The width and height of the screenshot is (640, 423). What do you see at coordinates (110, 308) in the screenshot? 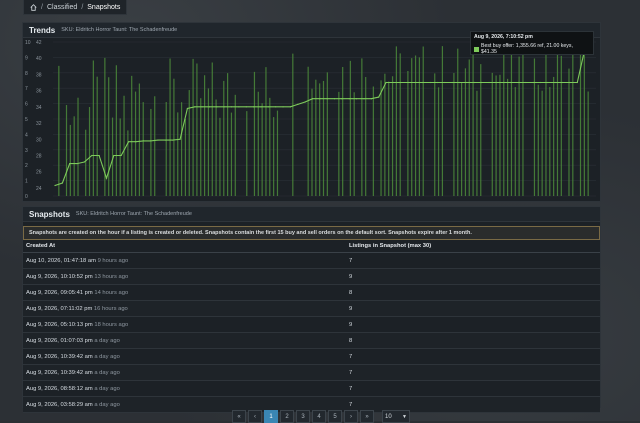
I see `created-at-ago: 16 hours ago` at bounding box center [110, 308].